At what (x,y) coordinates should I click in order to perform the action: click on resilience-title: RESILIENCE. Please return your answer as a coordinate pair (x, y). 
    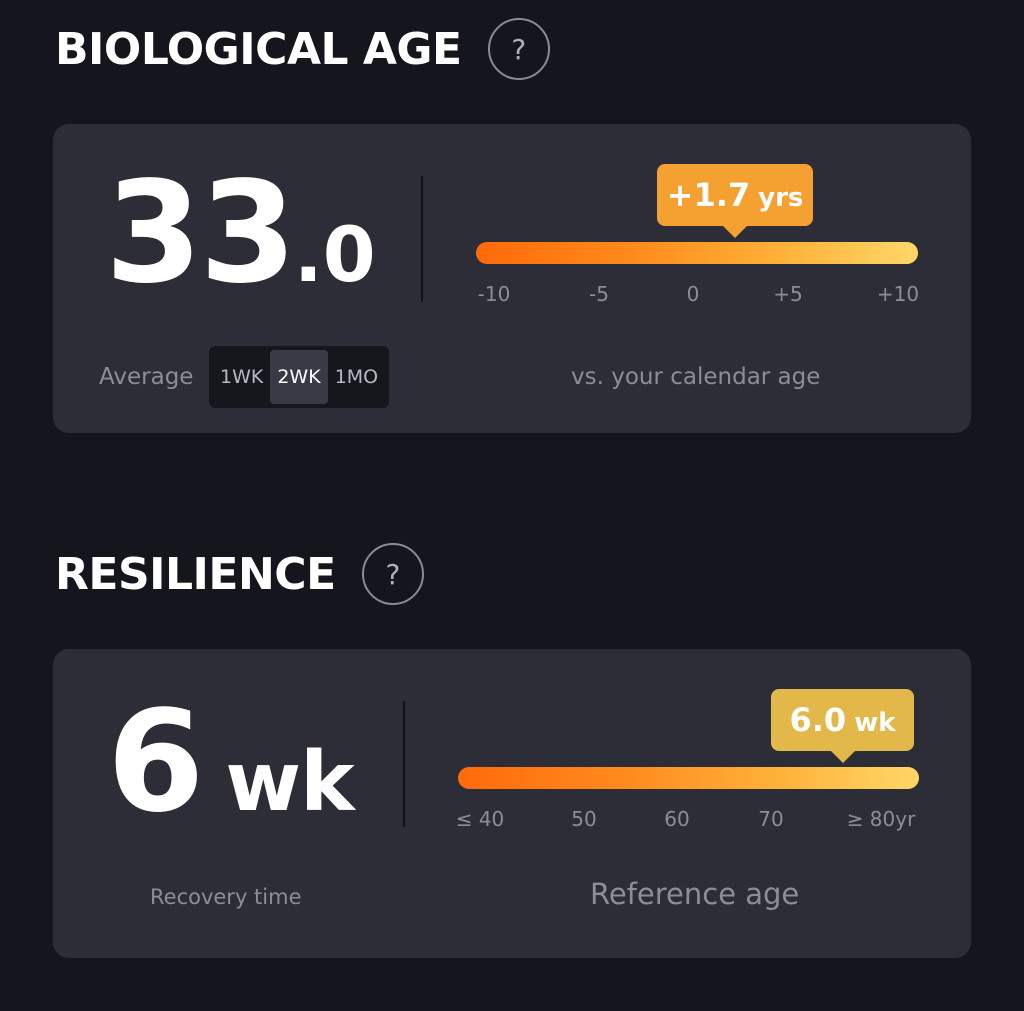
    Looking at the image, I should click on (195, 574).